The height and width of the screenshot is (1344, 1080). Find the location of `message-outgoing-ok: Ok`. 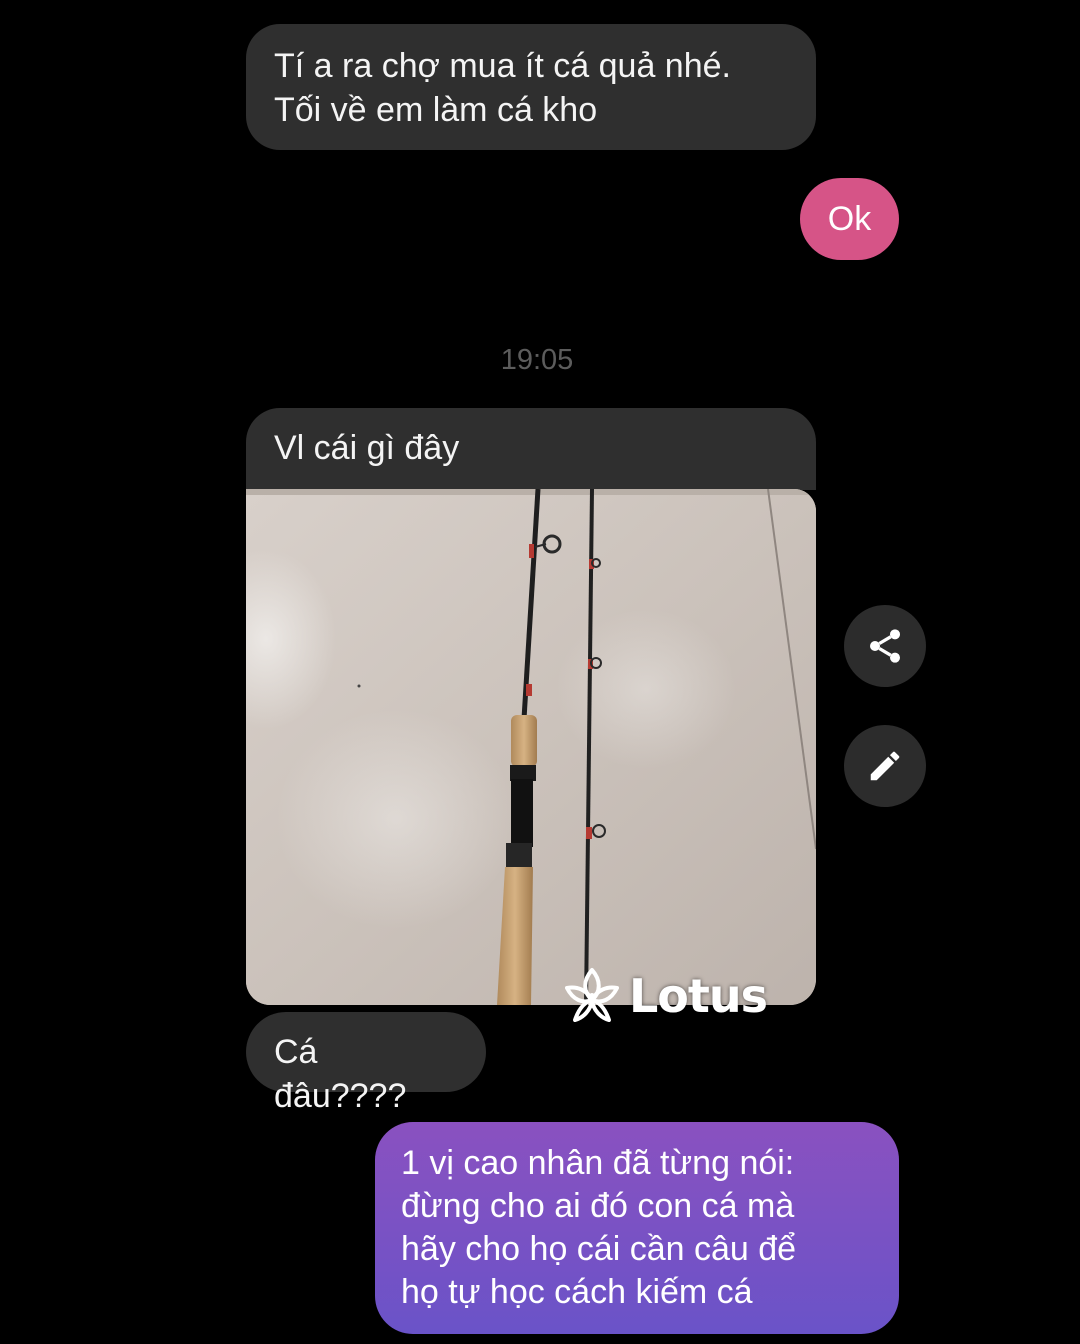

message-outgoing-ok: Ok is located at coordinates (849, 219).